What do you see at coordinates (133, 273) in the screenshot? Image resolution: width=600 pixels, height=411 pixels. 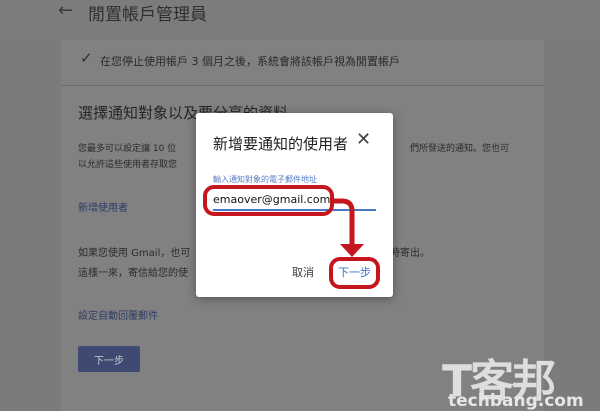 I see `gmail-text-line2-left: 這樣一來，寄信給您的使` at bounding box center [133, 273].